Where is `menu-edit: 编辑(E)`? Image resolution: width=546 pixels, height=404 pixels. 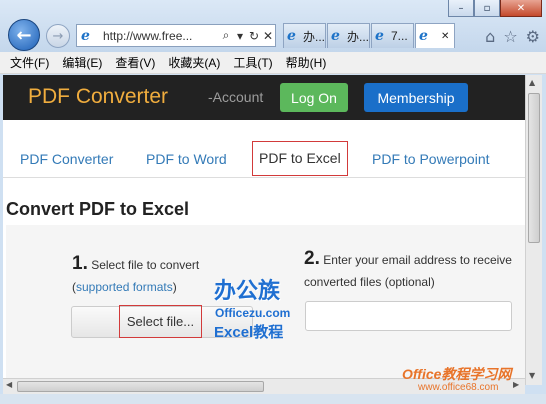 menu-edit: 编辑(E) is located at coordinates (82, 62).